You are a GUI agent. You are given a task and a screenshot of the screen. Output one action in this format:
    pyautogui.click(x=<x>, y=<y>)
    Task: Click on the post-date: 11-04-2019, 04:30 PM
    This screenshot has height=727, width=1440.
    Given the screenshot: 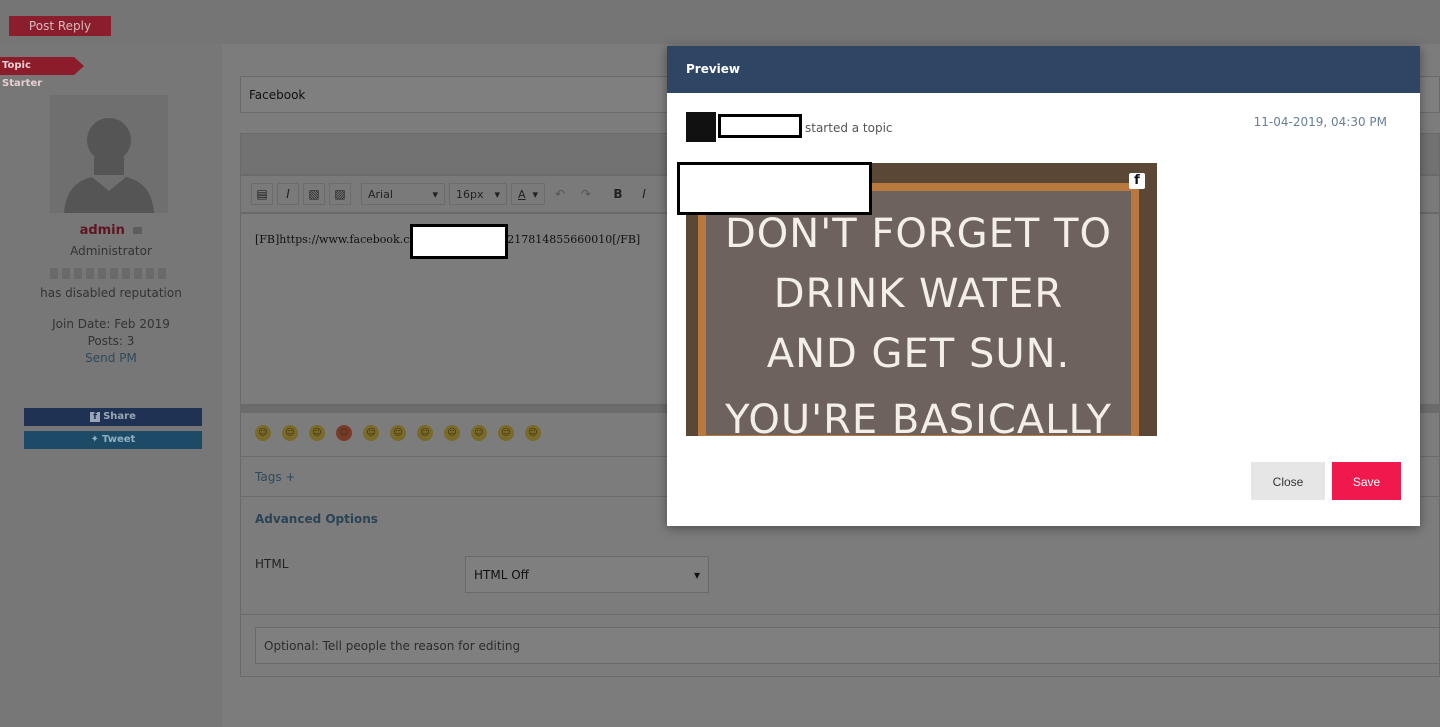 What is the action you would take?
    pyautogui.click(x=1320, y=122)
    